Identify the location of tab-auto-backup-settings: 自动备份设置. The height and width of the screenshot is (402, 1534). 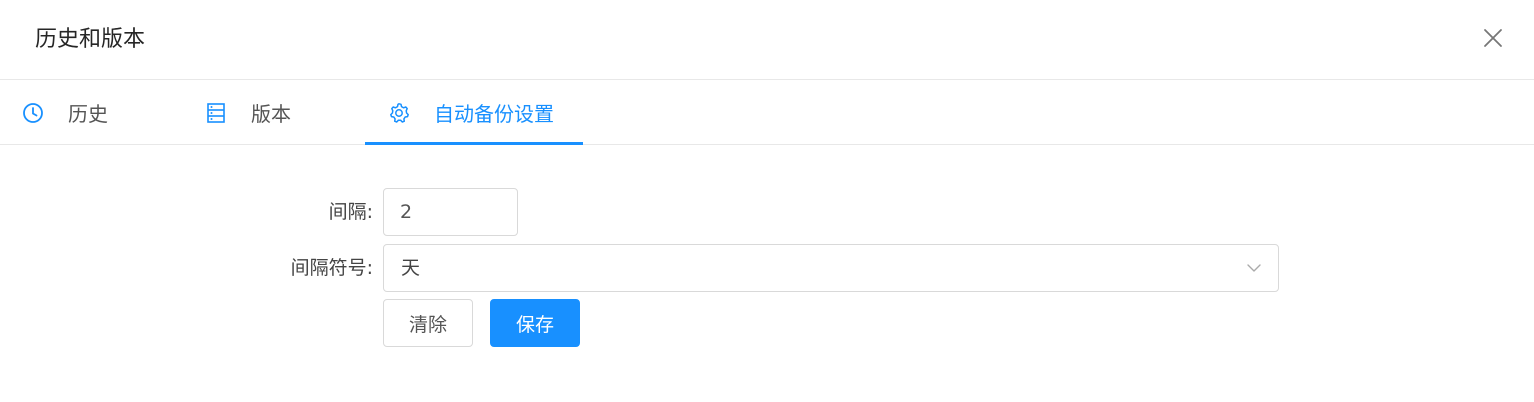
(471, 112).